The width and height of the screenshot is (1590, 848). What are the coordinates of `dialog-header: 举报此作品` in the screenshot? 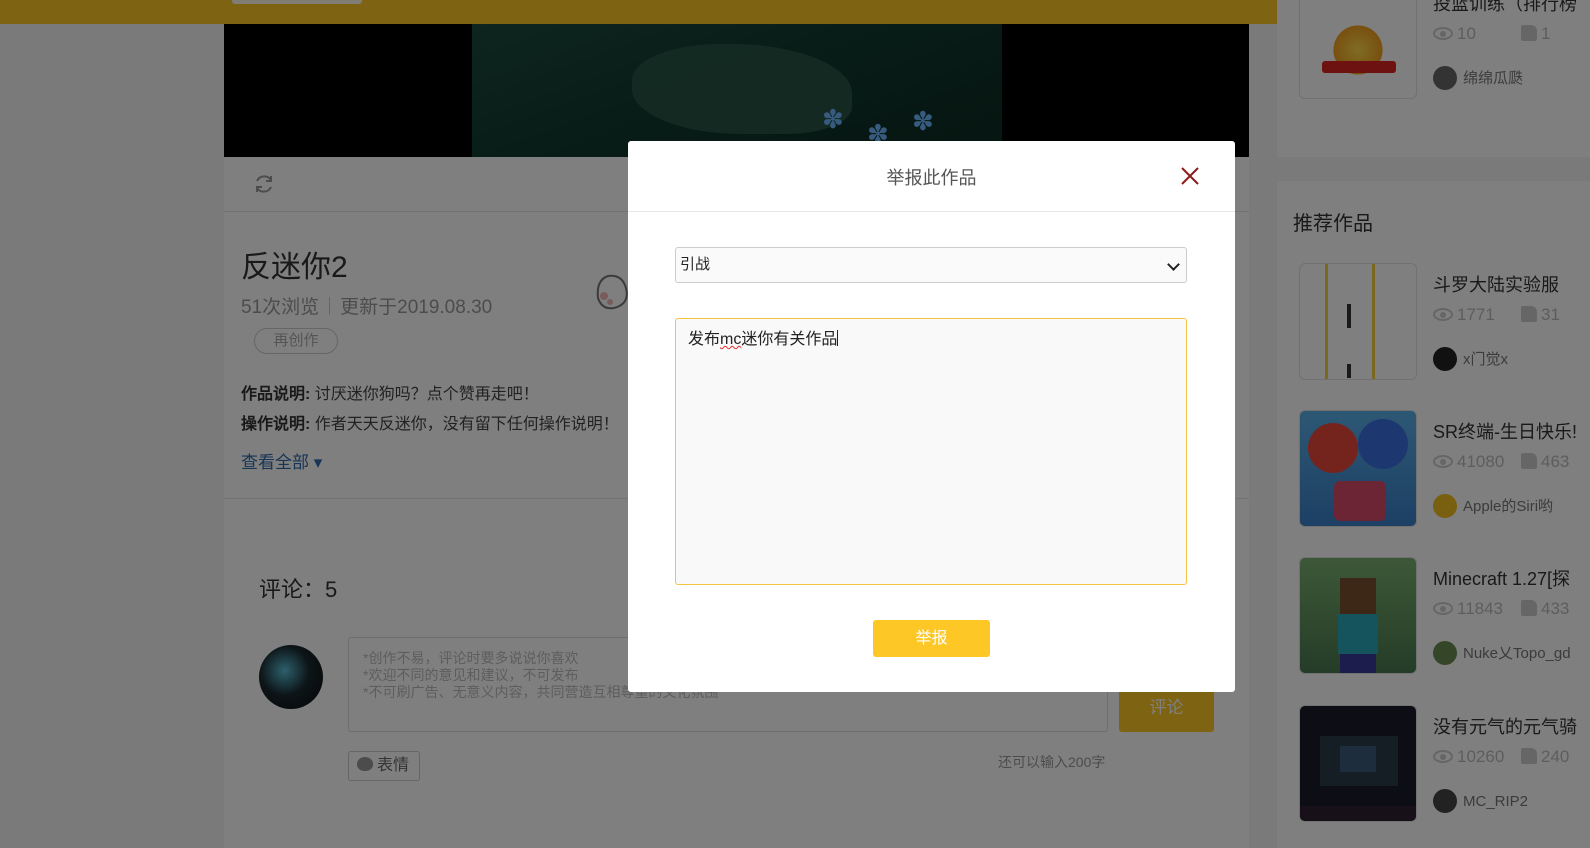 It's located at (931, 176).